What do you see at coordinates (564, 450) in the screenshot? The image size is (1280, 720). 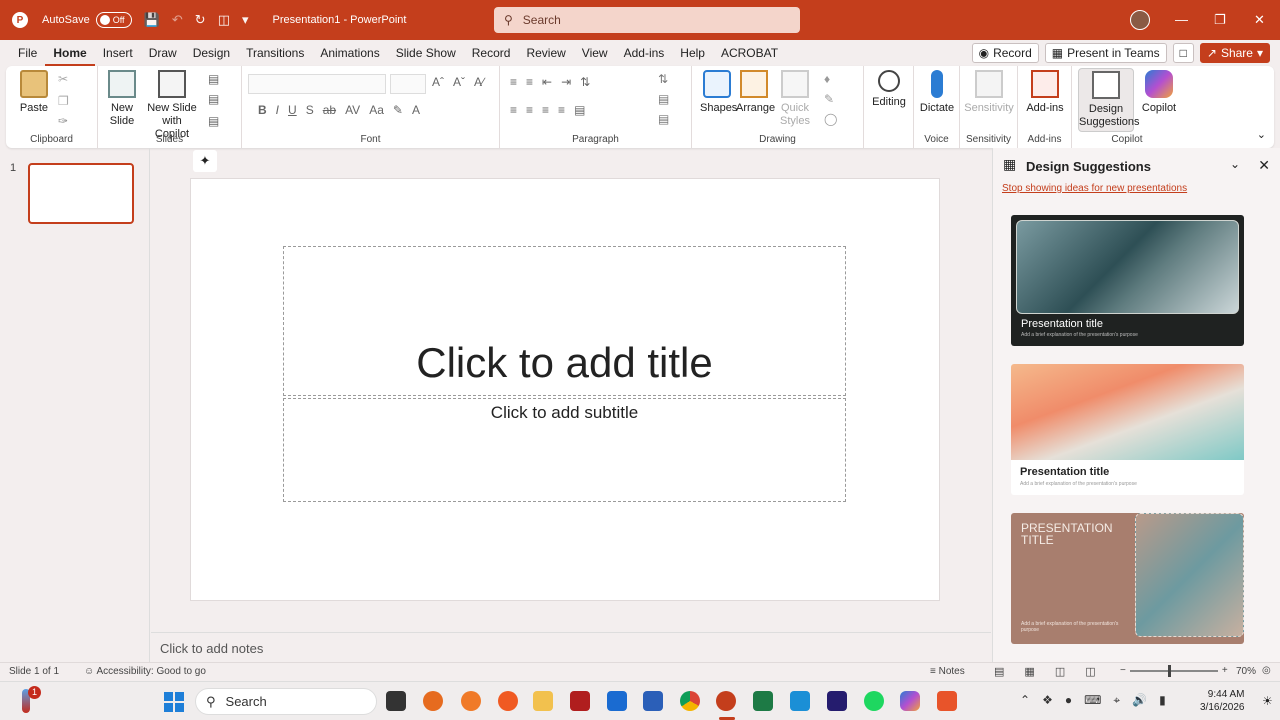 I see `subtitle-placeholder: Click to add subtitle` at bounding box center [564, 450].